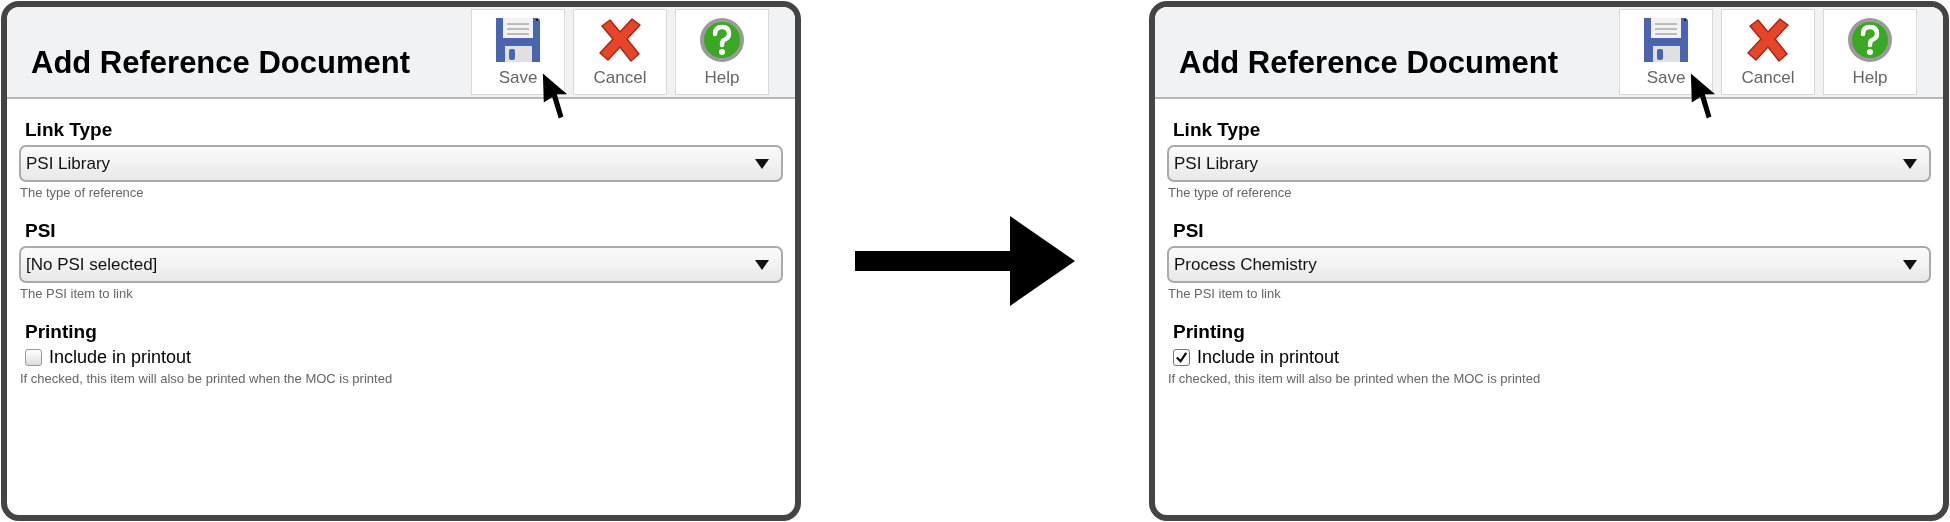 This screenshot has width=1950, height=522. What do you see at coordinates (401, 264) in the screenshot?
I see `dropdown-field: [No PSI selected]` at bounding box center [401, 264].